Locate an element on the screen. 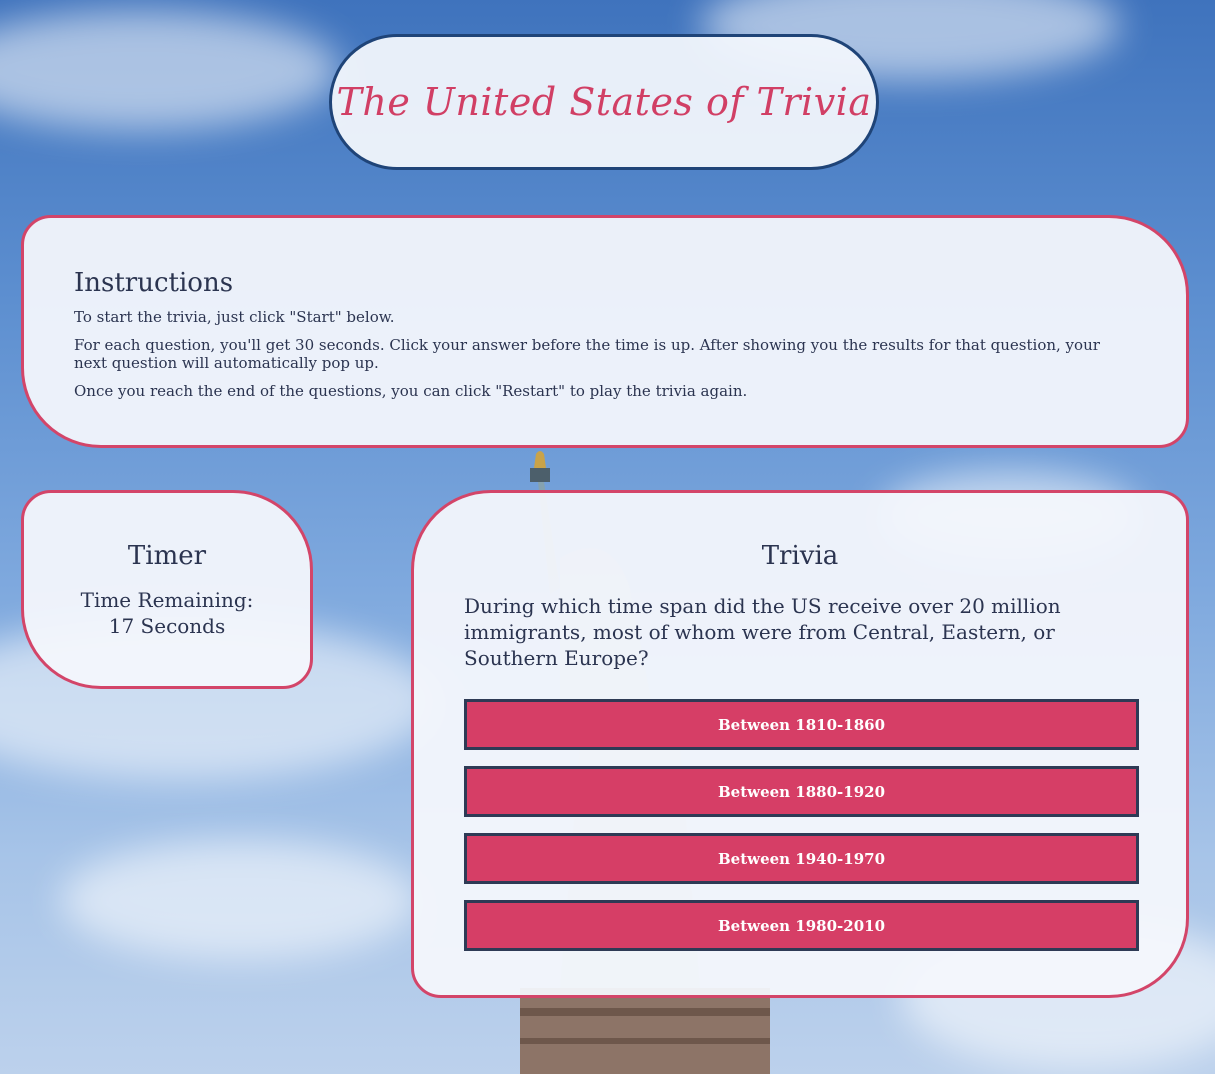 The image size is (1215, 1074). answer-button: Between 1980-2010 is located at coordinates (801, 925).